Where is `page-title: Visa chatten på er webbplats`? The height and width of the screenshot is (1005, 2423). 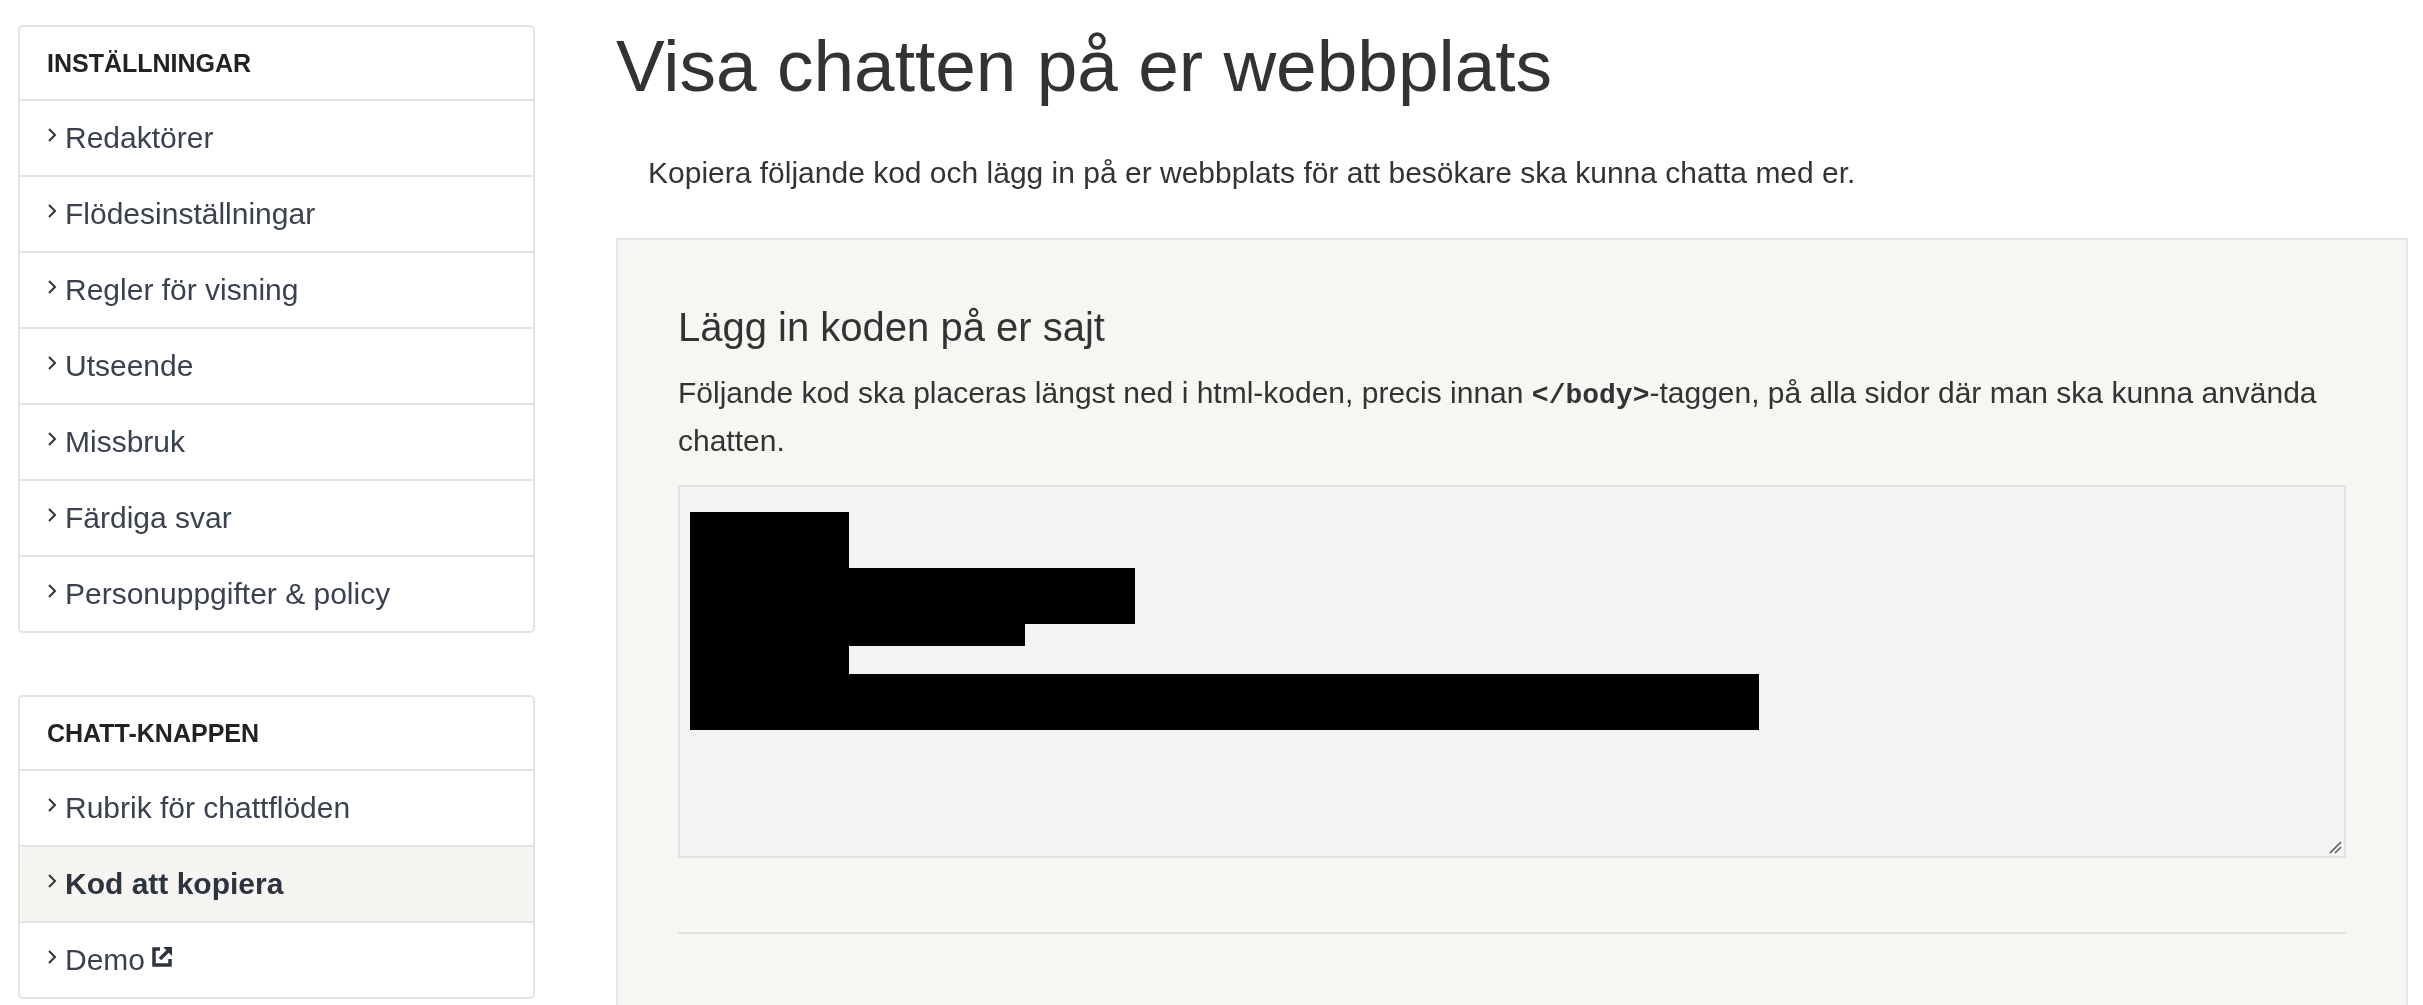 page-title: Visa chatten på er webbplats is located at coordinates (1085, 66).